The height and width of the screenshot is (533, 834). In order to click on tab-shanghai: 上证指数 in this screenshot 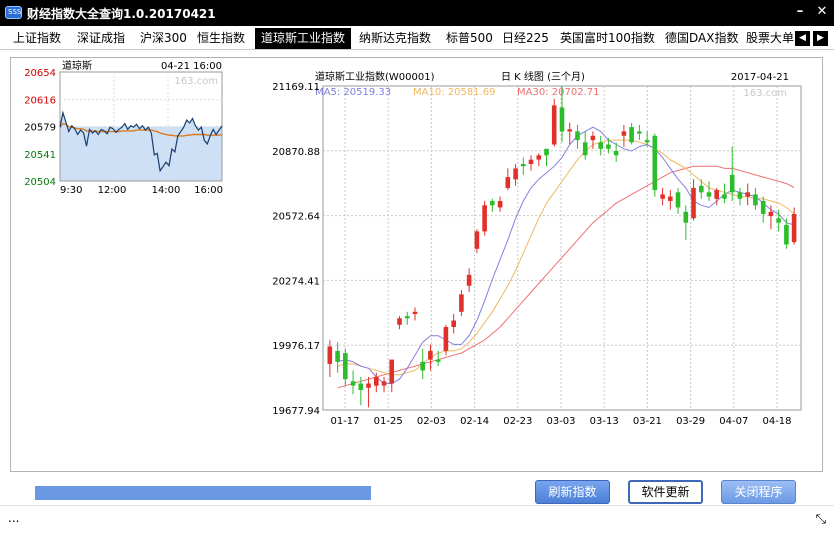, I will do `click(37, 38)`.